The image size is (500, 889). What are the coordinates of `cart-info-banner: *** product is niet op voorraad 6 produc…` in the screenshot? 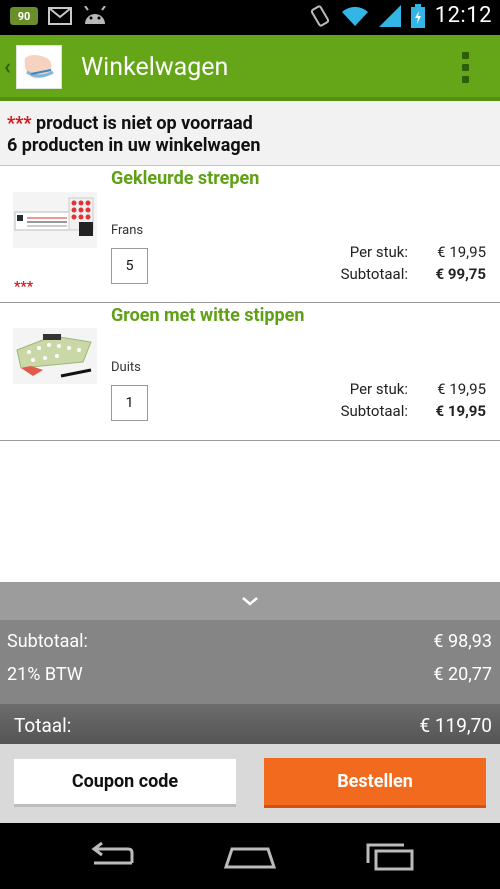 It's located at (250, 133).